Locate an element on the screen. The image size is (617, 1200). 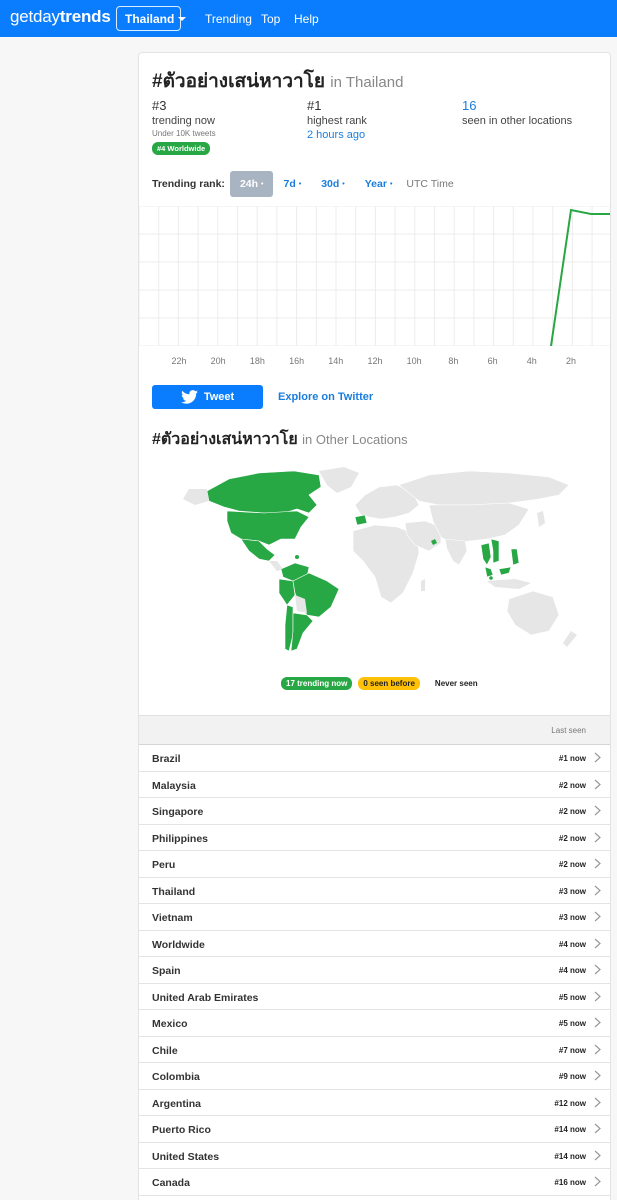
map-region-philippines is located at coordinates (515, 557).